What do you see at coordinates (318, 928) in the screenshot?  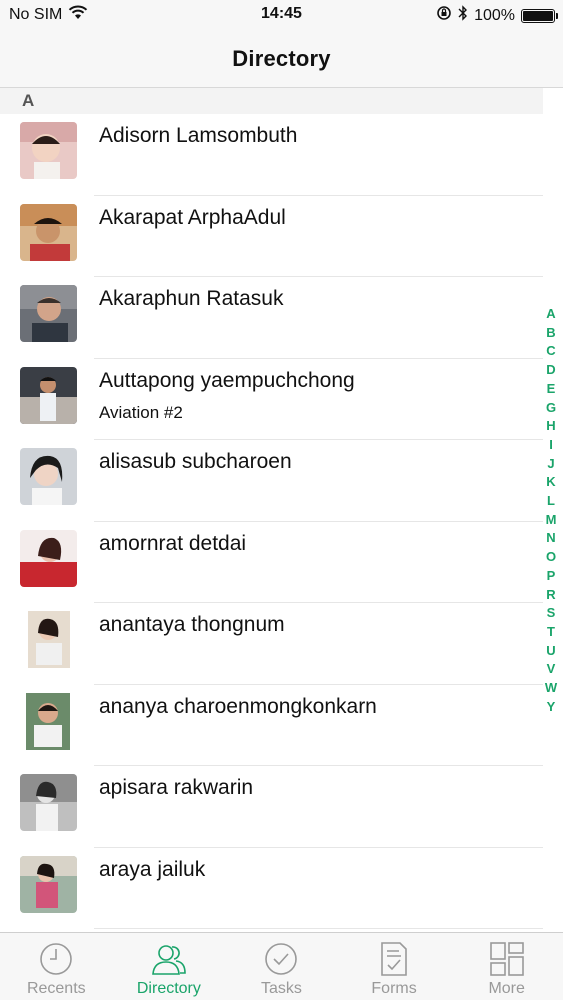 I see `row-divider` at bounding box center [318, 928].